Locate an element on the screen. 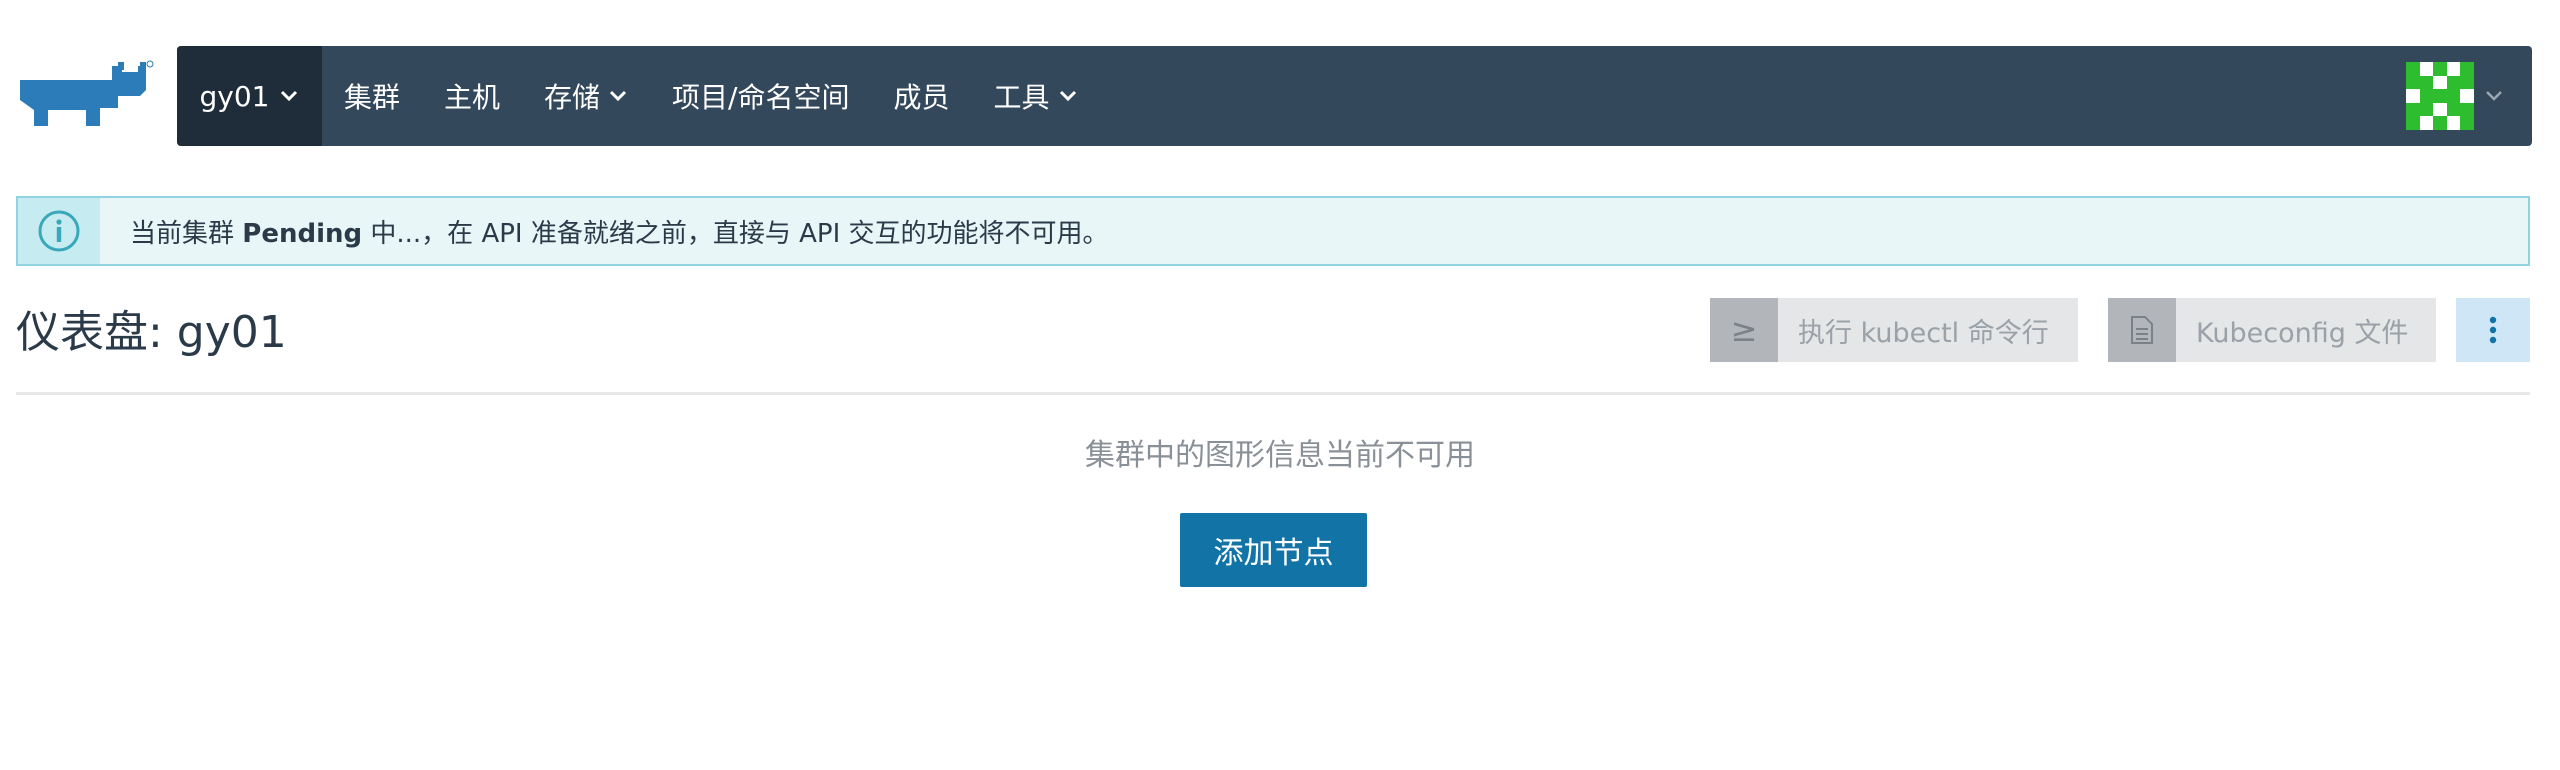 This screenshot has height=770, width=2560. vertical-ellipsis-icon is located at coordinates (2493, 330).